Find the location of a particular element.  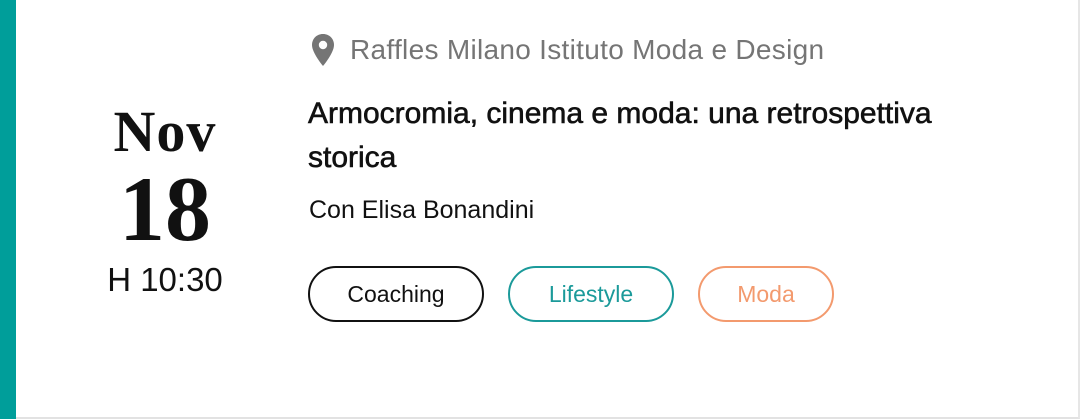

tag-lifestyle: Lifestyle is located at coordinates (591, 294).